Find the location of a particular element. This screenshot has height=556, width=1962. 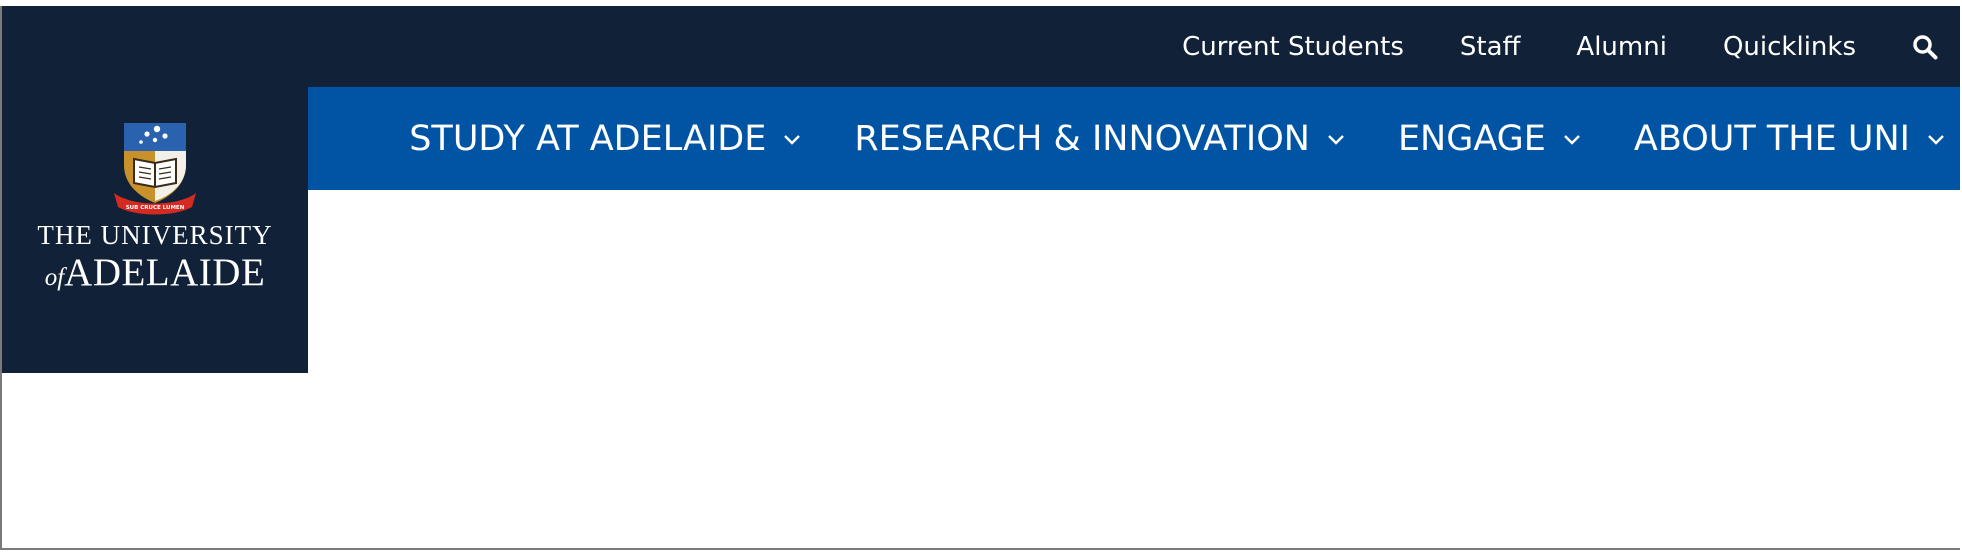

nav-item-label: RESEARCH & INNOVATION is located at coordinates (1082, 138).